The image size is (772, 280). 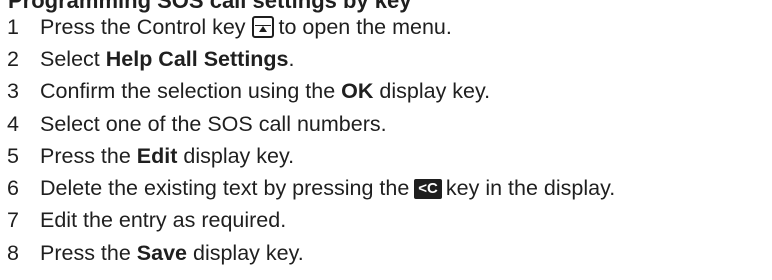 I want to click on list-item: 2 Select Help Call Settings., so click(x=387, y=59).